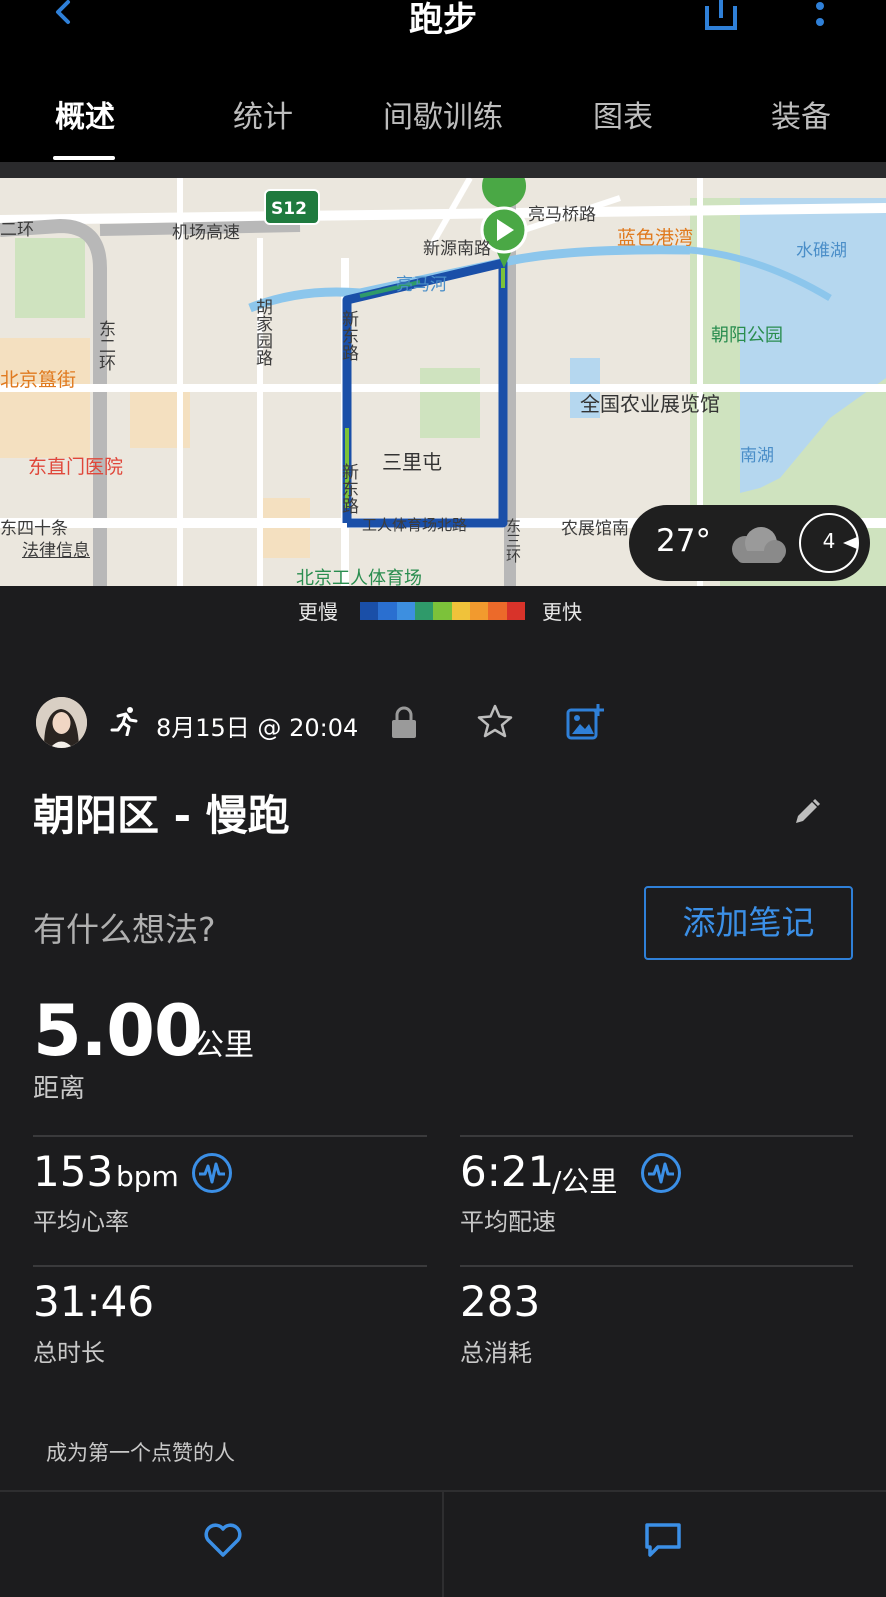 The image size is (886, 1597). What do you see at coordinates (443, 114) in the screenshot?
I see `tab-intervals: 间歇训练` at bounding box center [443, 114].